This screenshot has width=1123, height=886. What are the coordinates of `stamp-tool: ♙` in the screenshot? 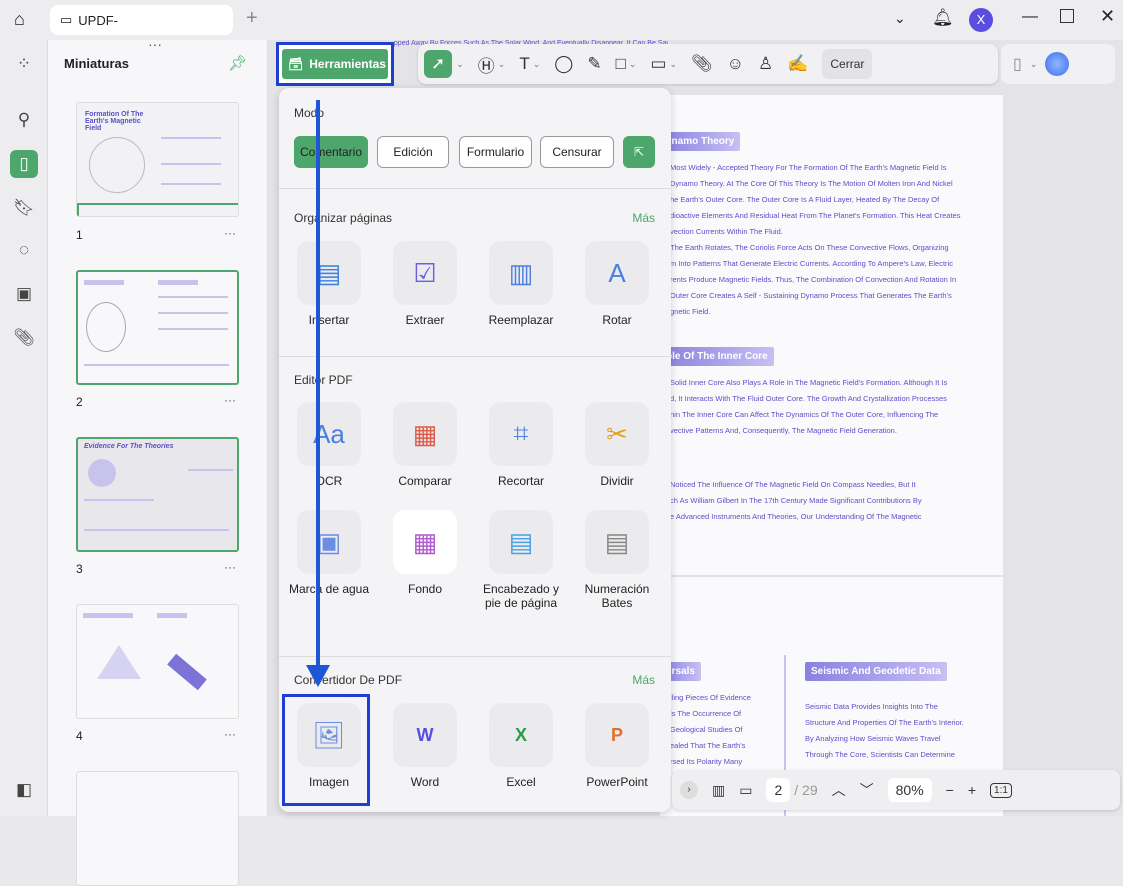 It's located at (765, 64).